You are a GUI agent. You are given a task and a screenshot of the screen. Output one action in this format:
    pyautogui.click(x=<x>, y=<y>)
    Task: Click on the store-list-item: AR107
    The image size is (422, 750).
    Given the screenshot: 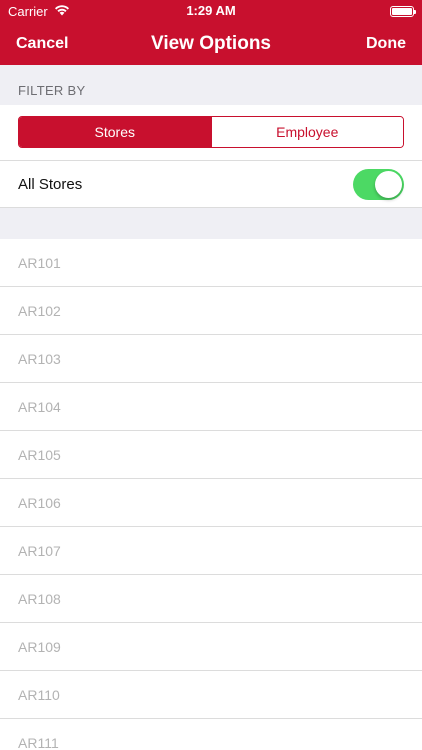 What is the action you would take?
    pyautogui.click(x=211, y=551)
    